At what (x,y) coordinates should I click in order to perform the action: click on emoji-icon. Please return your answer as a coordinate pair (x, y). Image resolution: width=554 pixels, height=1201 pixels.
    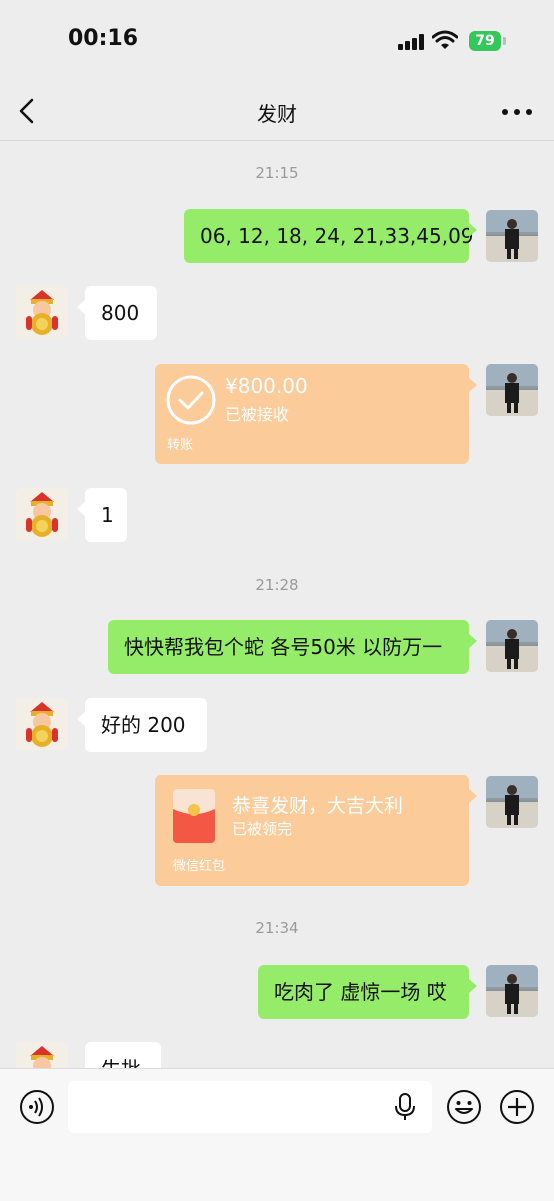
    Looking at the image, I should click on (464, 1107).